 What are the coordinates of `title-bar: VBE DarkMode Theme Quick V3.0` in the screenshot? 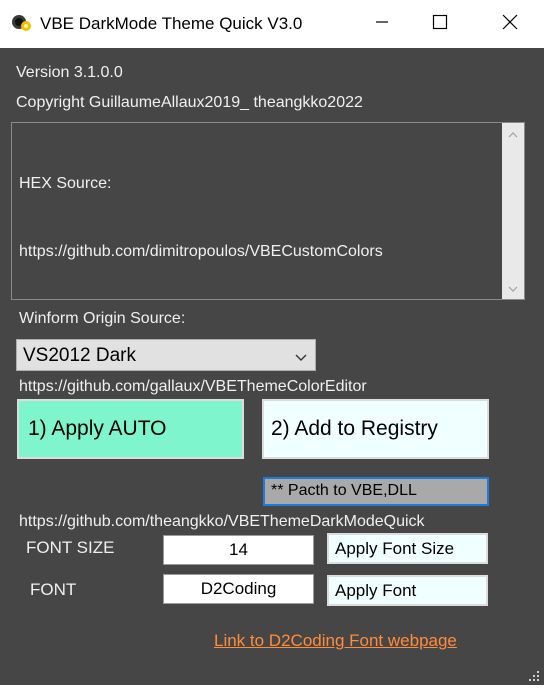 It's located at (272, 24).